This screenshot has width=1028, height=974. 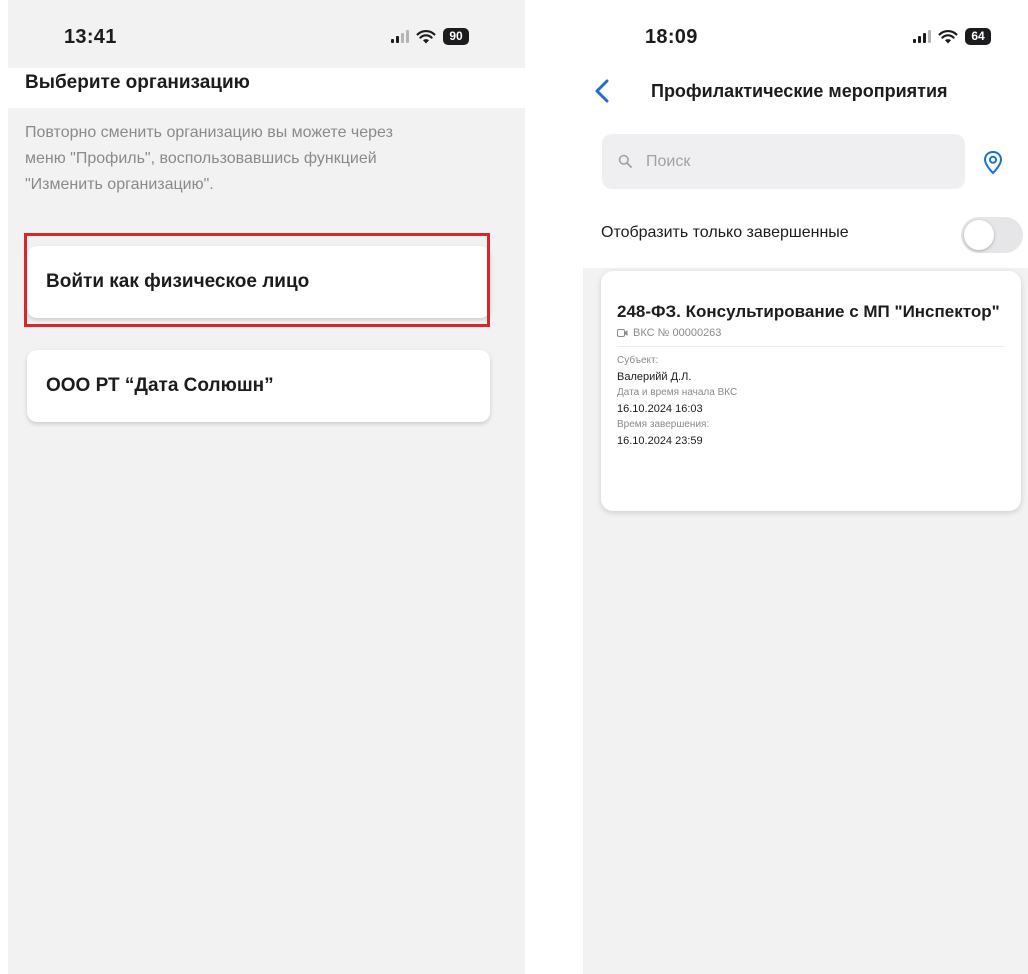 I want to click on toggle-knob, so click(x=979, y=235).